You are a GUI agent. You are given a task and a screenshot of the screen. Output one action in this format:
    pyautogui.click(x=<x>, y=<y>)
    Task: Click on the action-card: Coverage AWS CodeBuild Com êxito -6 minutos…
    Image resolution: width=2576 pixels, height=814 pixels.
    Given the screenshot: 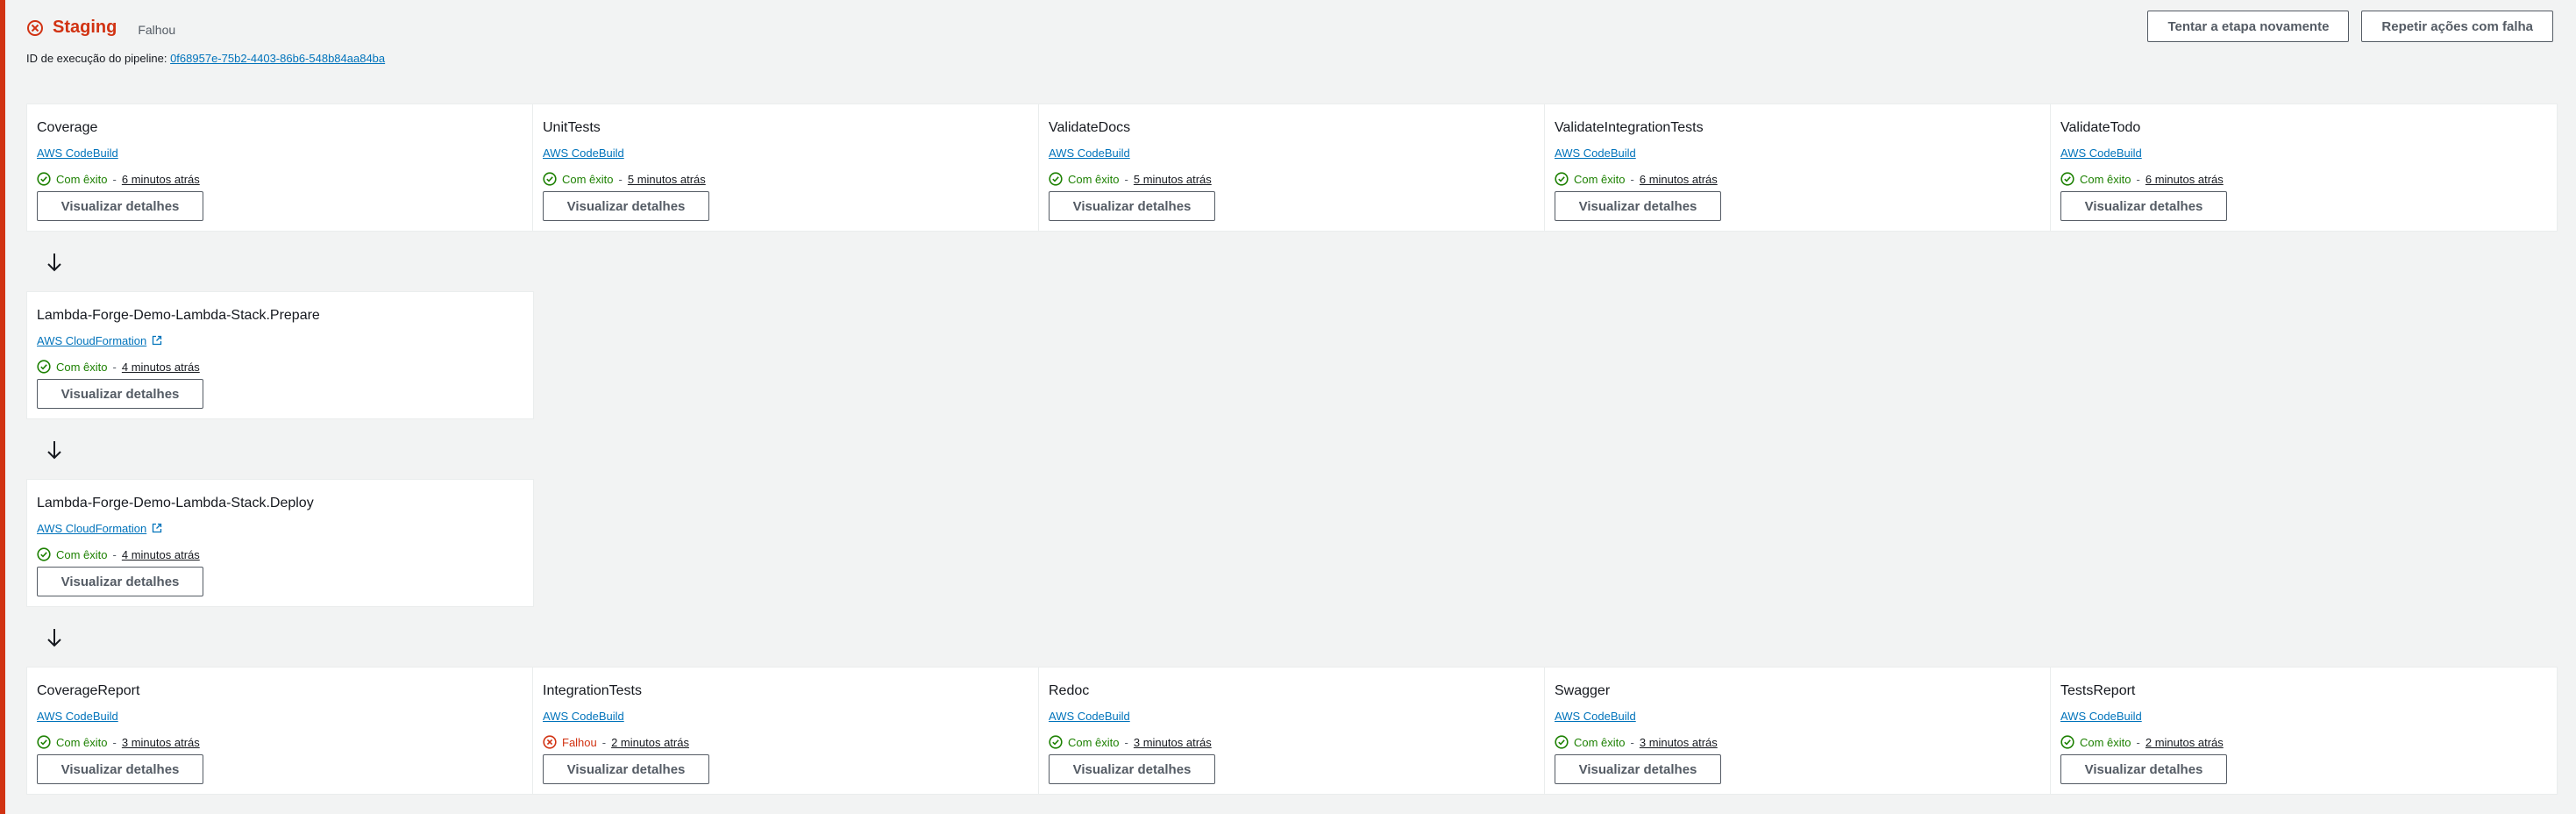 What is the action you would take?
    pyautogui.click(x=280, y=168)
    